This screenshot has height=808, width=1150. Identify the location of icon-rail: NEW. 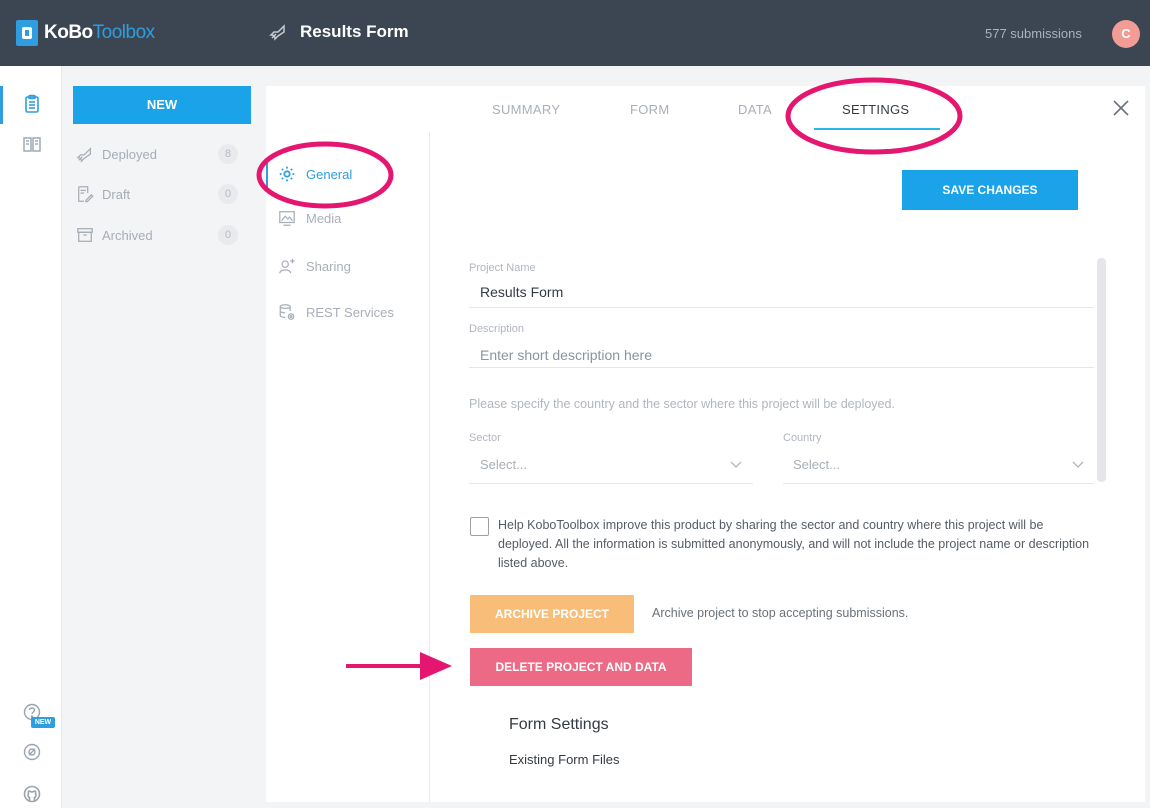
(31, 437).